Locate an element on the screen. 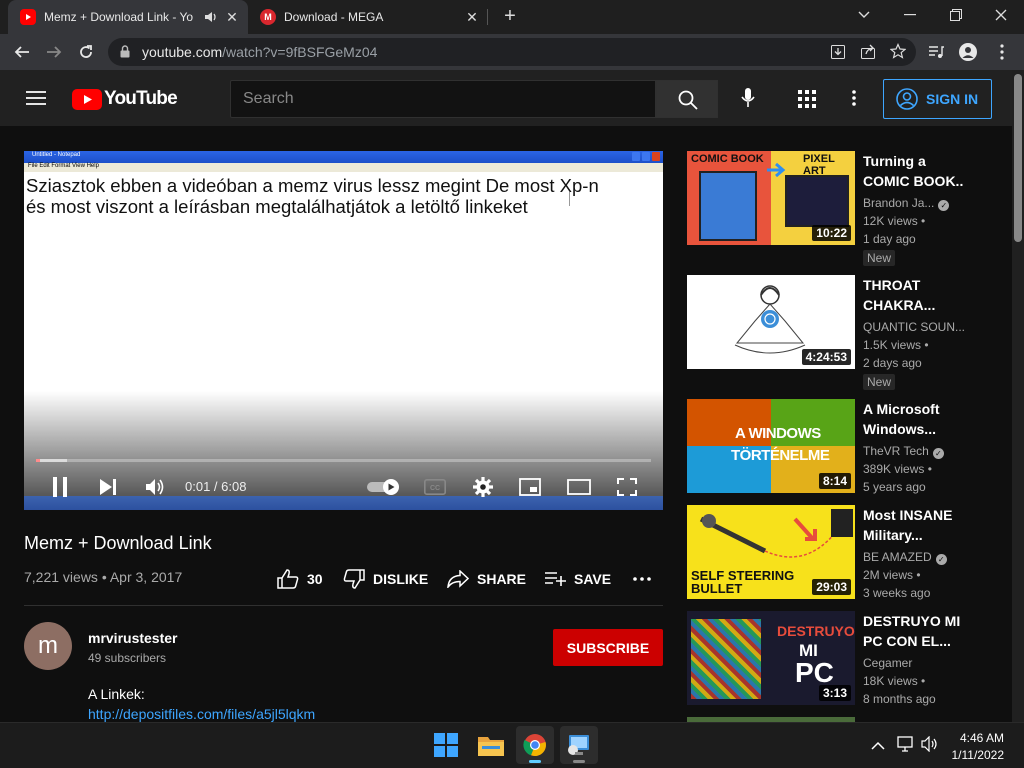 Image resolution: width=1024 pixels, height=768 pixels. video-thumbnail: 4:24:53 is located at coordinates (771, 322).